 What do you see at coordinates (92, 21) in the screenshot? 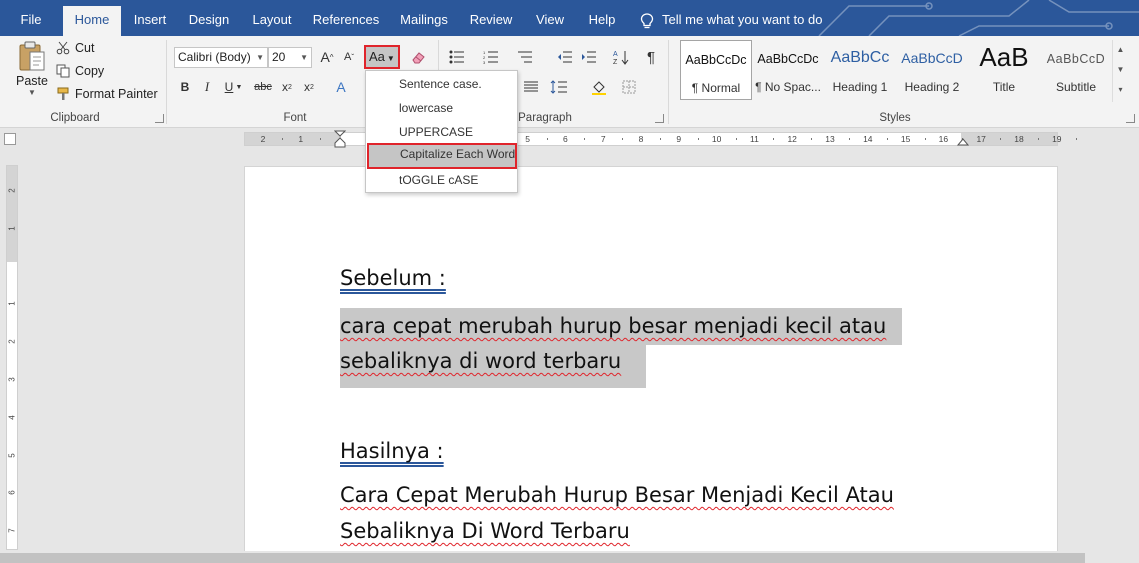
I see `tab-home: Home` at bounding box center [92, 21].